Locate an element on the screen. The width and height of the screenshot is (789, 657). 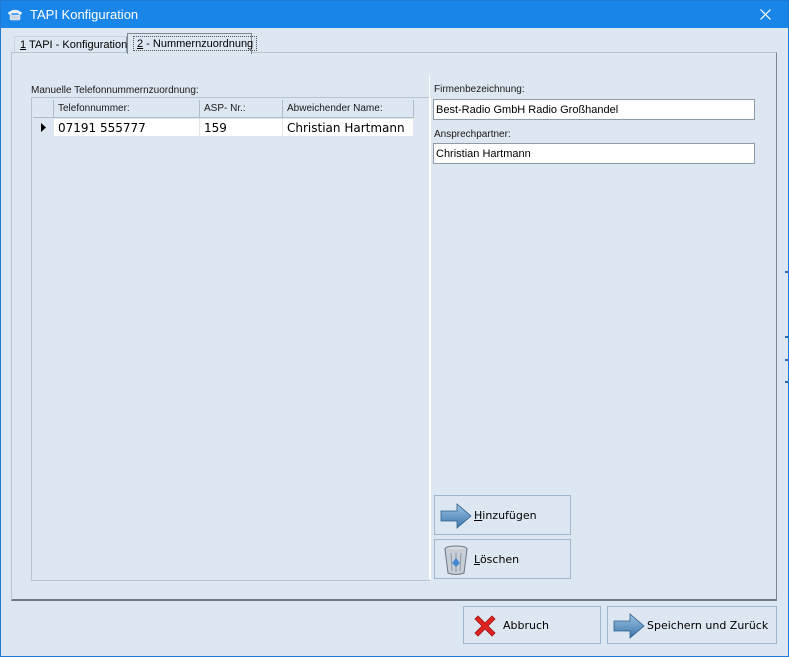
tab-2-label: - Nummernzuordnung is located at coordinates (198, 44).